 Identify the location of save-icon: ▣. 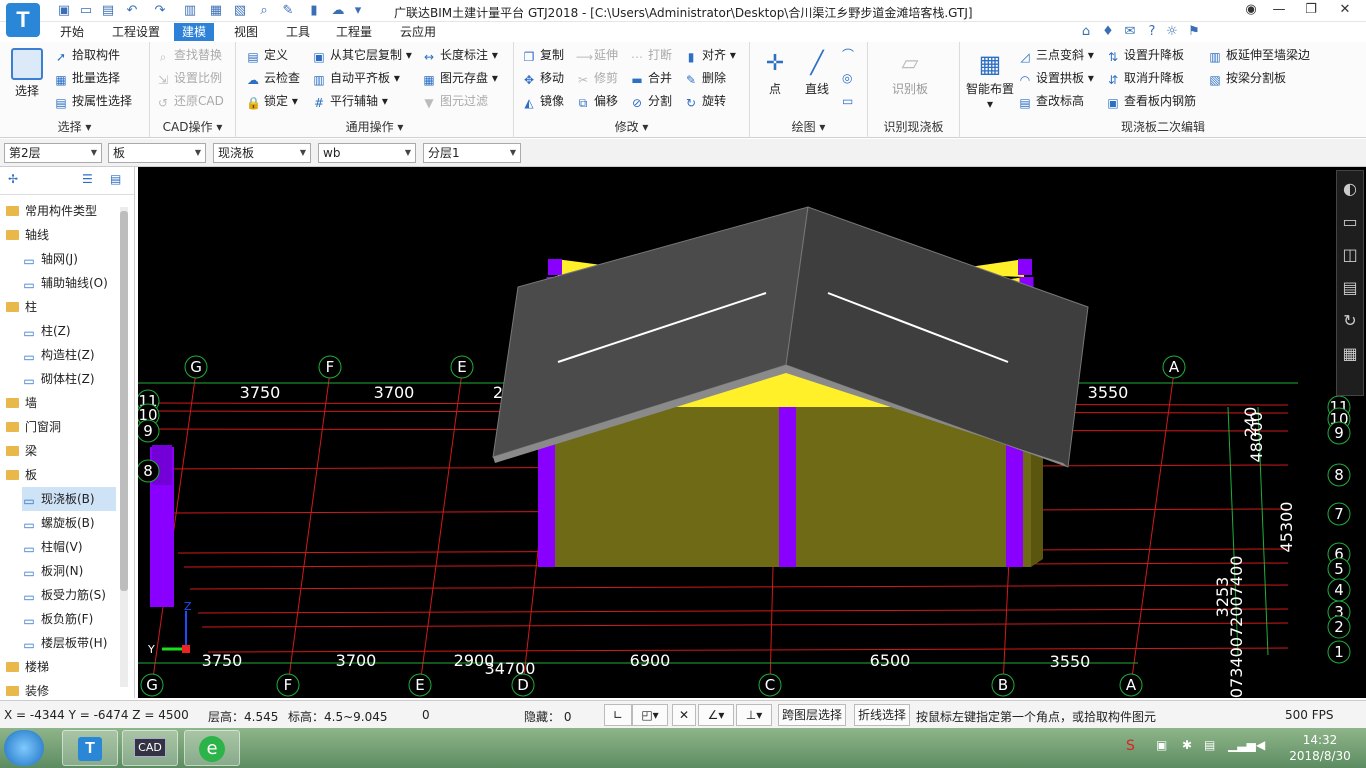
(64, 11).